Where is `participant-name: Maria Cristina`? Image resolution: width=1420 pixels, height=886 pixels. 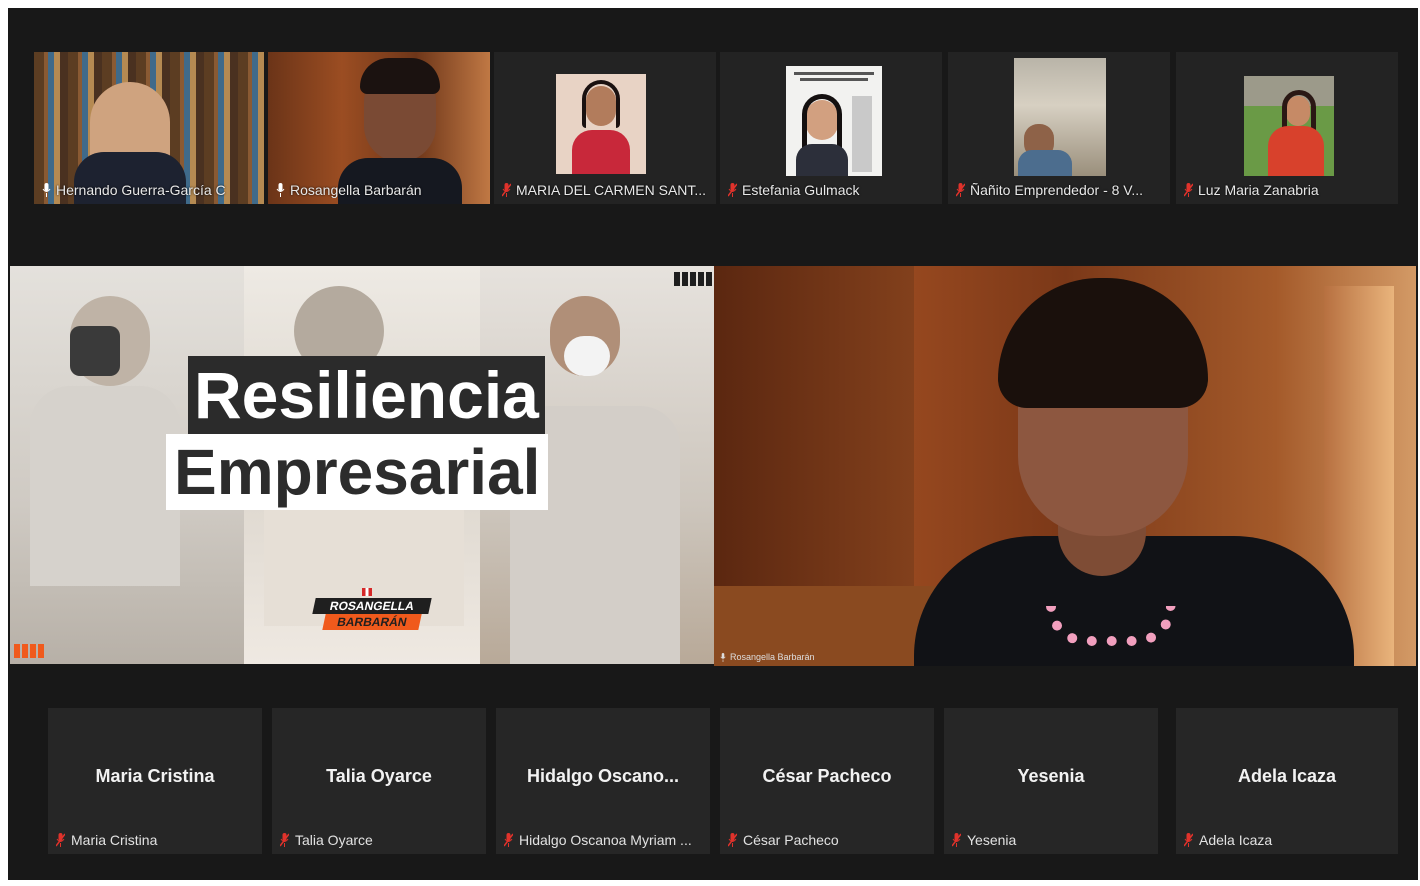
participant-name: Maria Cristina is located at coordinates (114, 840).